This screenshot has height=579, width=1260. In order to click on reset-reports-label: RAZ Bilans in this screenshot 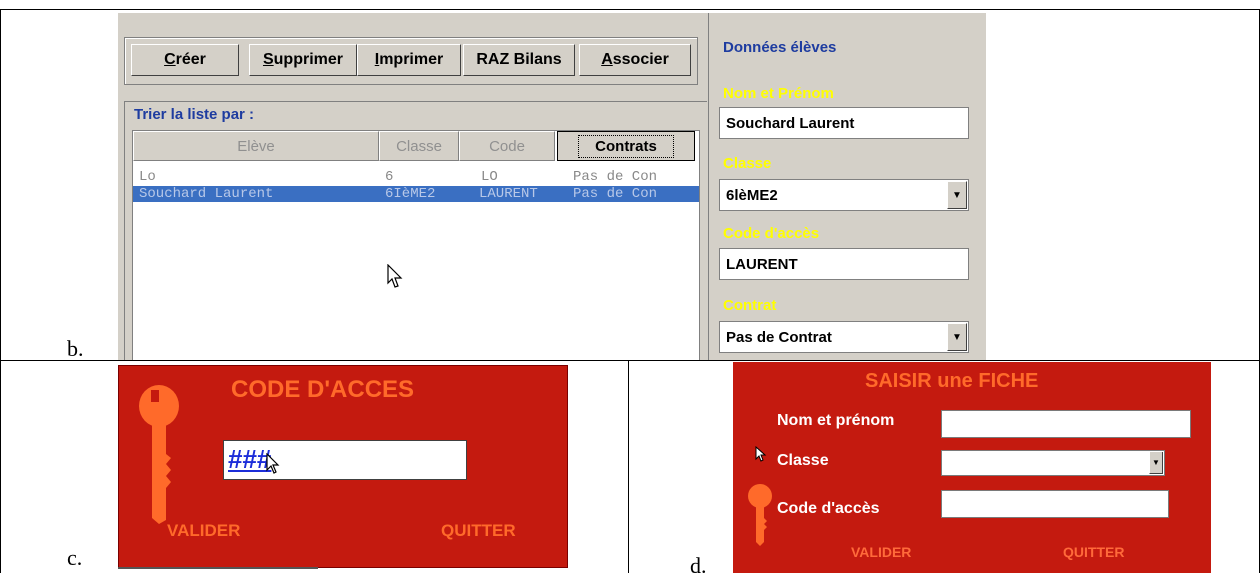, I will do `click(519, 59)`.